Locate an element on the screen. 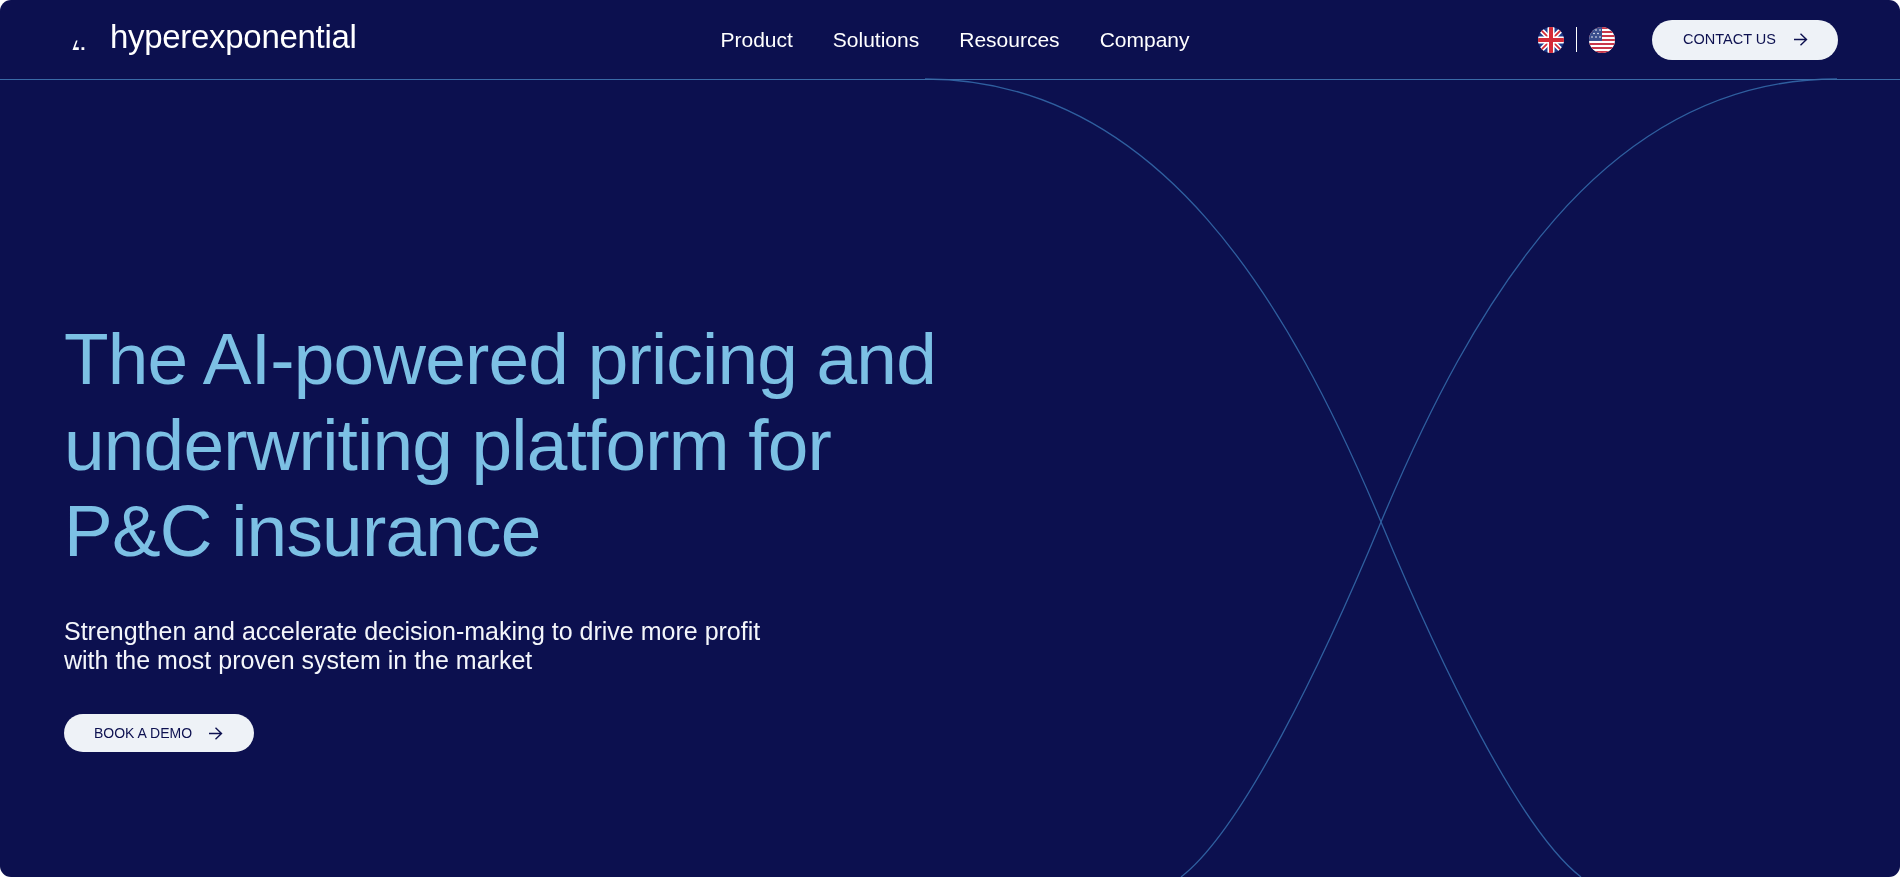 Image resolution: width=1900 pixels, height=877 pixels. contact-us-button: CONTACT US is located at coordinates (1745, 39).